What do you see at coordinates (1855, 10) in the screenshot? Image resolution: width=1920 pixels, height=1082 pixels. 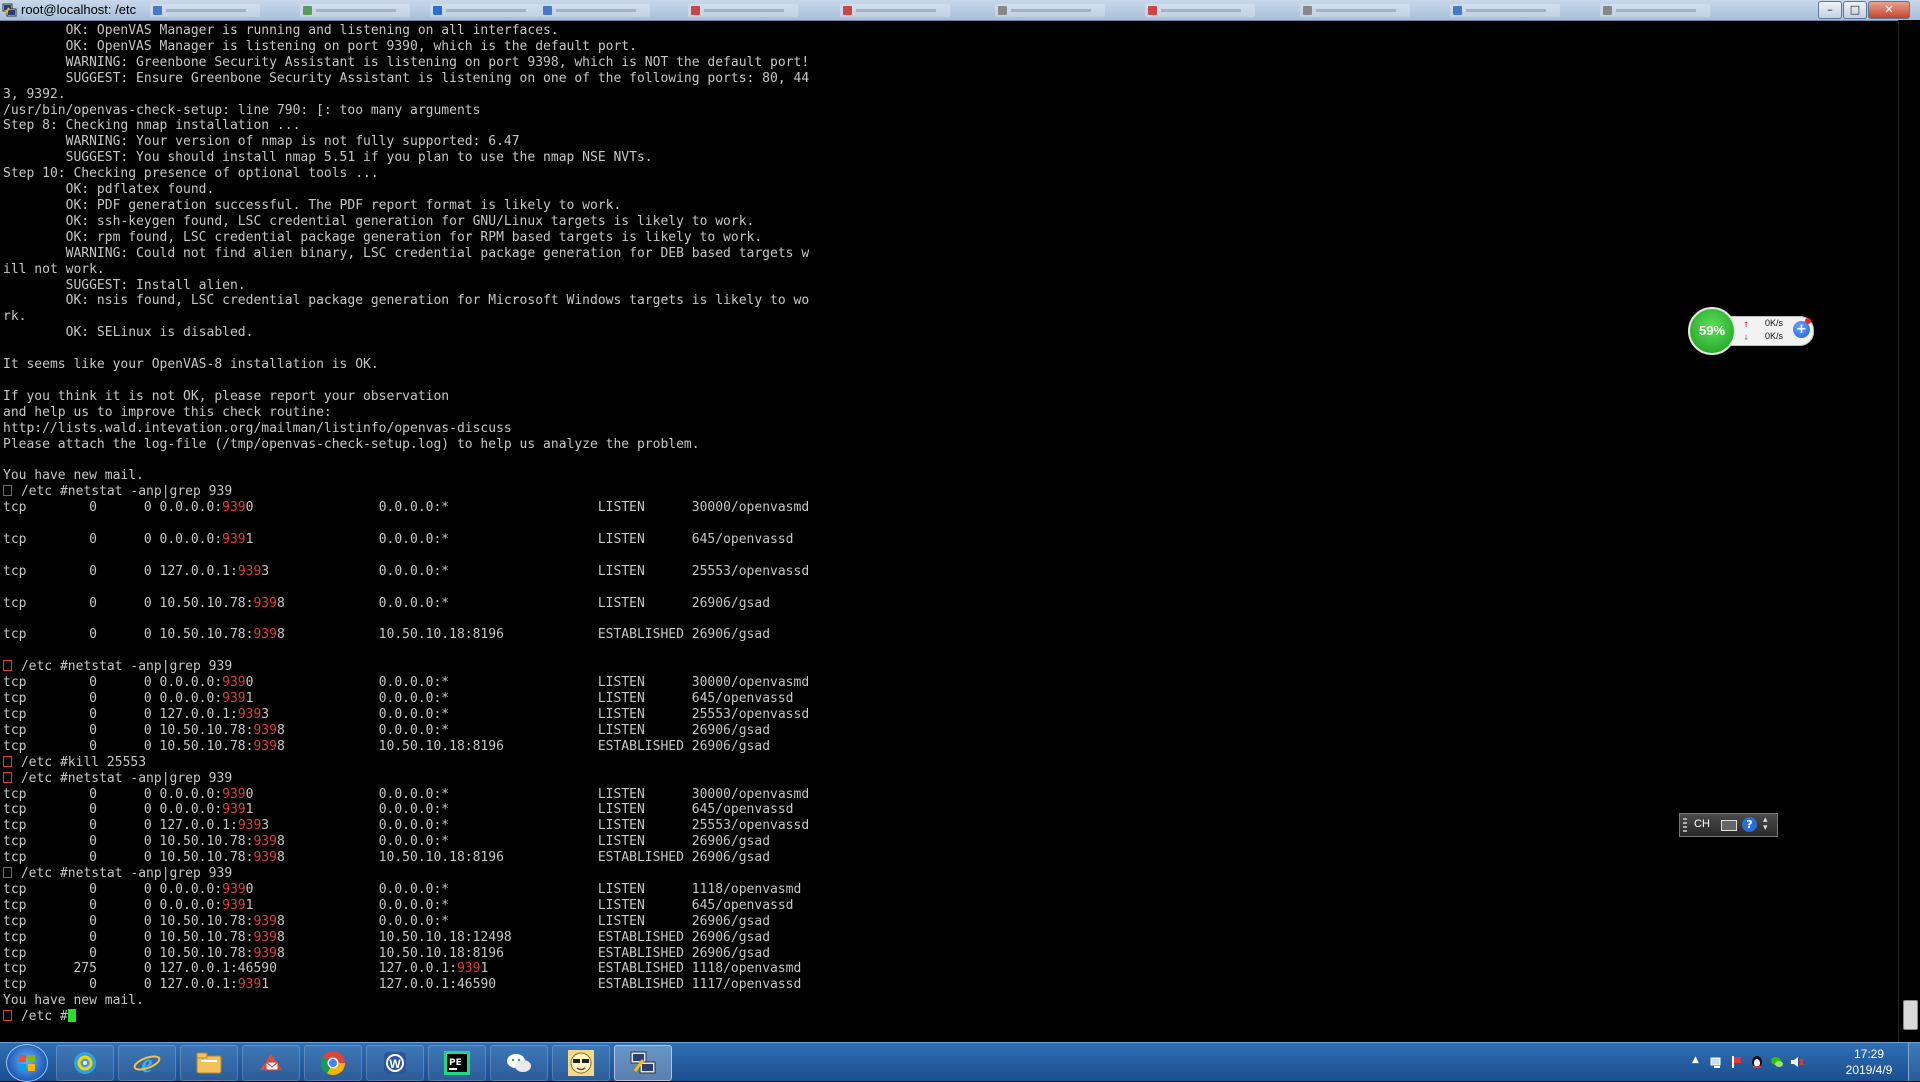 I see `maximize-button: □` at bounding box center [1855, 10].